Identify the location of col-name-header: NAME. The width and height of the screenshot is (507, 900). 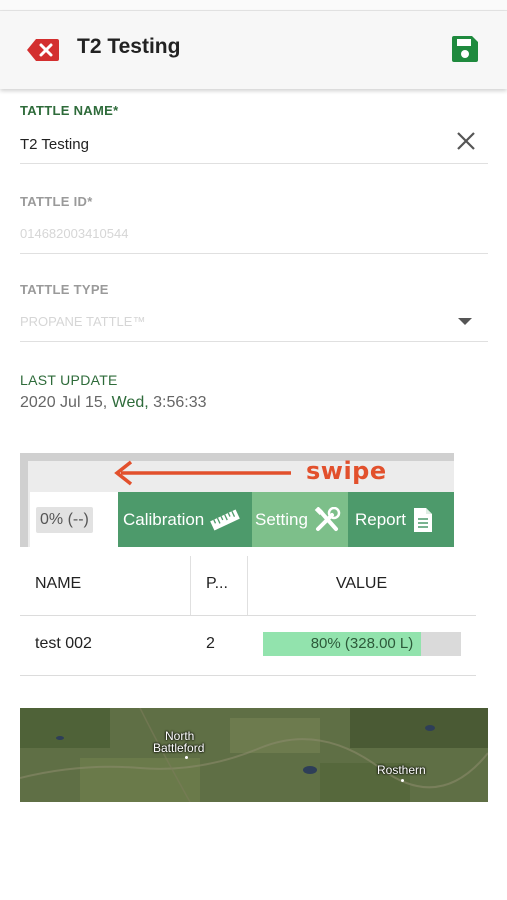
(58, 585).